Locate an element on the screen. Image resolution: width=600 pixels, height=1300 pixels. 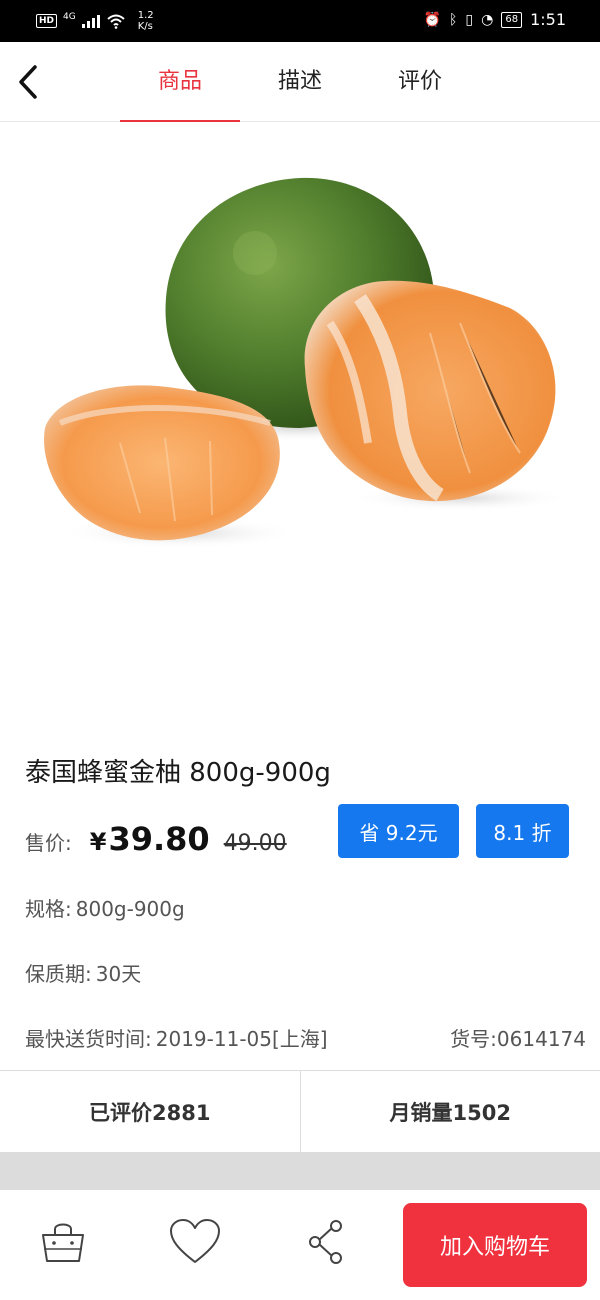
stats-bar: 已评价2881 月销量1502 is located at coordinates (300, 1111).